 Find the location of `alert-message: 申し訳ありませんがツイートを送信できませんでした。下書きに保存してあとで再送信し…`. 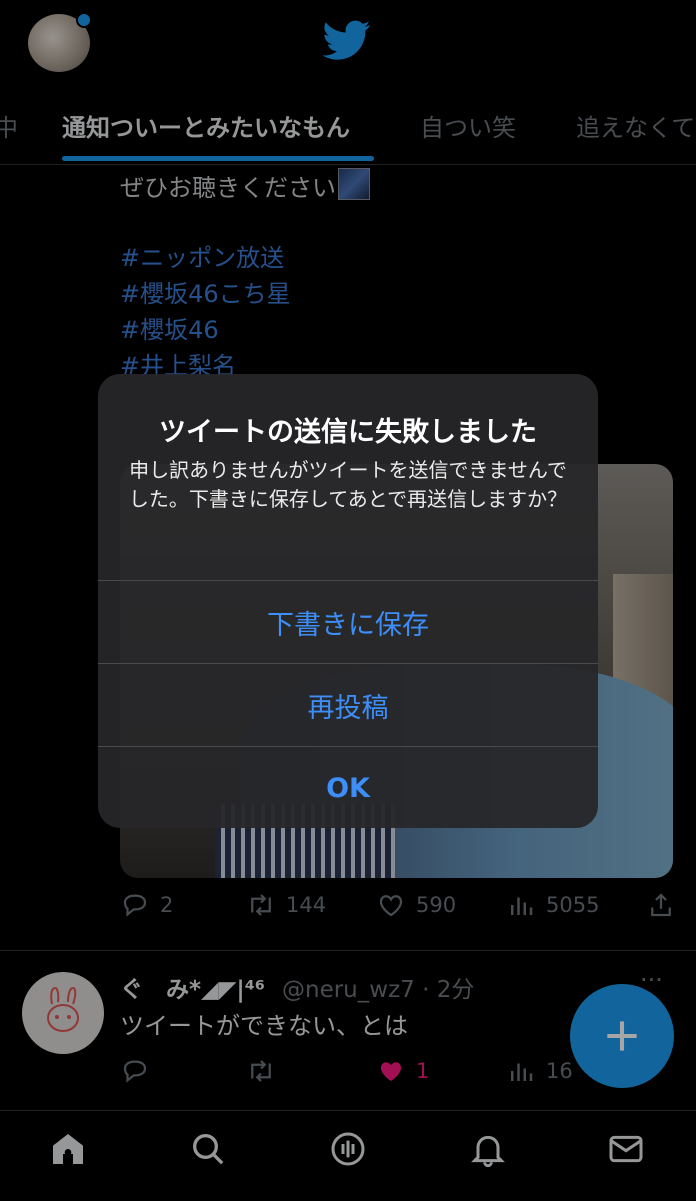

alert-message: 申し訳ありませんがツイートを送信できませんでした。下書きに保存してあとで再送信し… is located at coordinates (348, 484).